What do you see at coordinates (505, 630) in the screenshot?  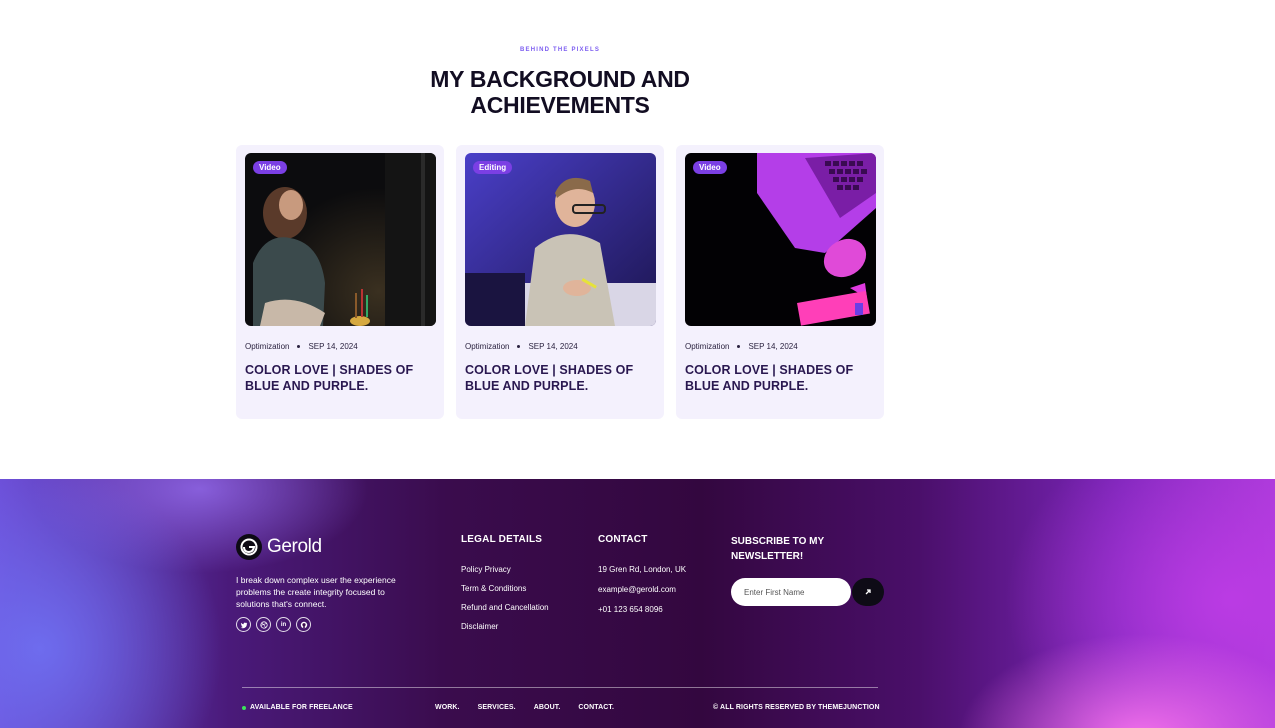 I see `legal-link-disclaimer: Disclaimer` at bounding box center [505, 630].